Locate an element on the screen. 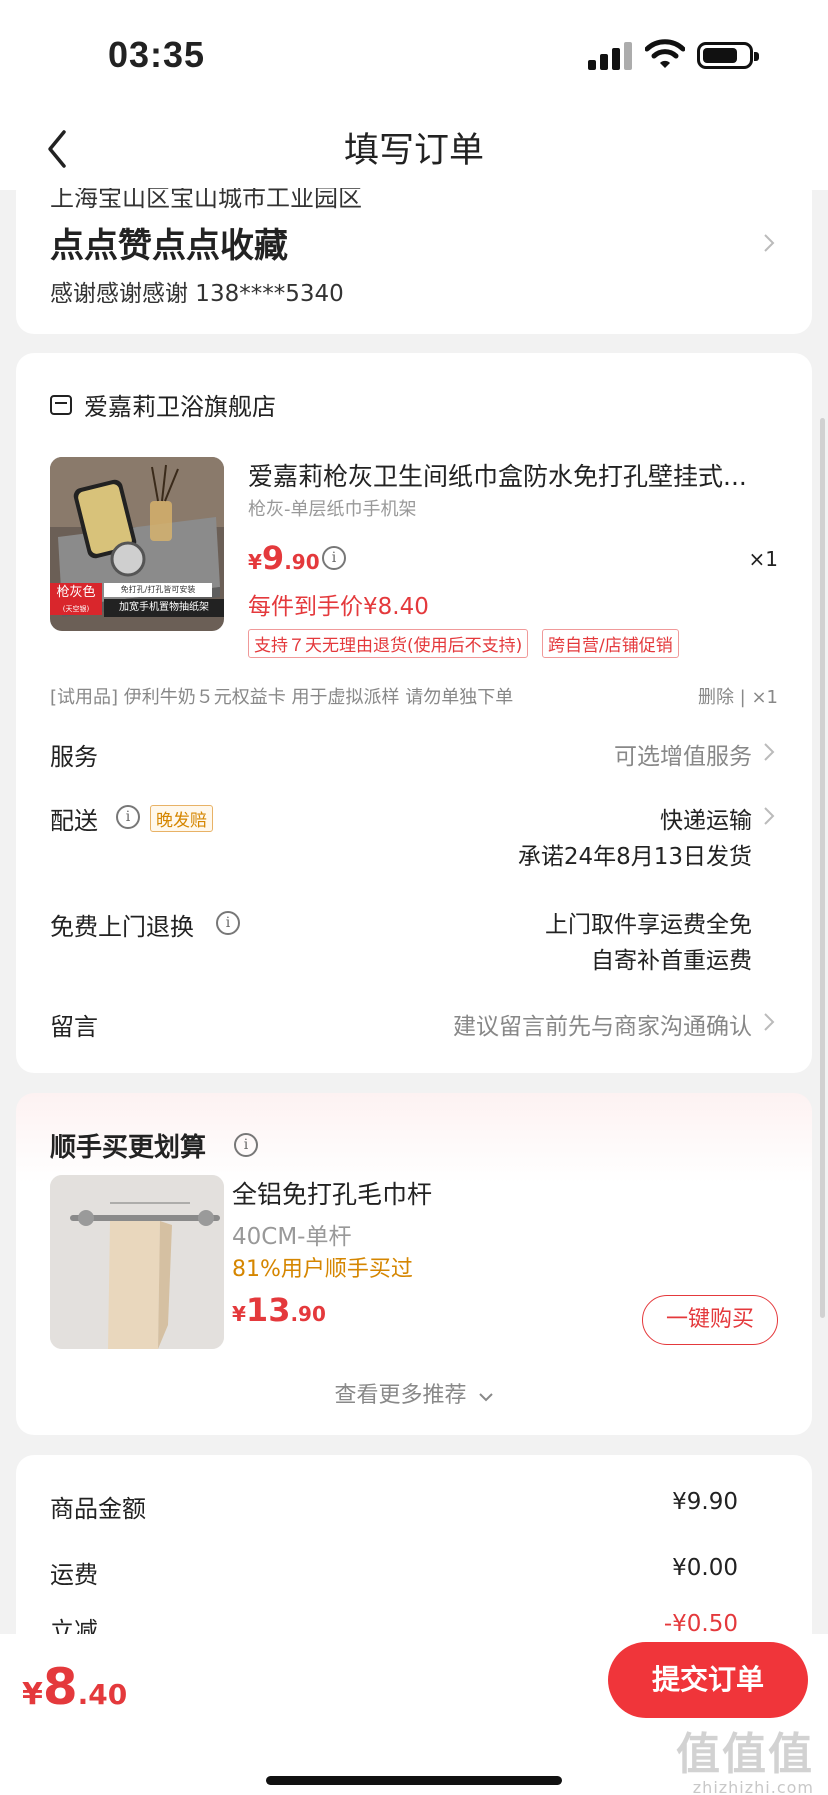 The width and height of the screenshot is (828, 1795). delivery-promise: 承诺24年8月13日发货 is located at coordinates (634, 857).